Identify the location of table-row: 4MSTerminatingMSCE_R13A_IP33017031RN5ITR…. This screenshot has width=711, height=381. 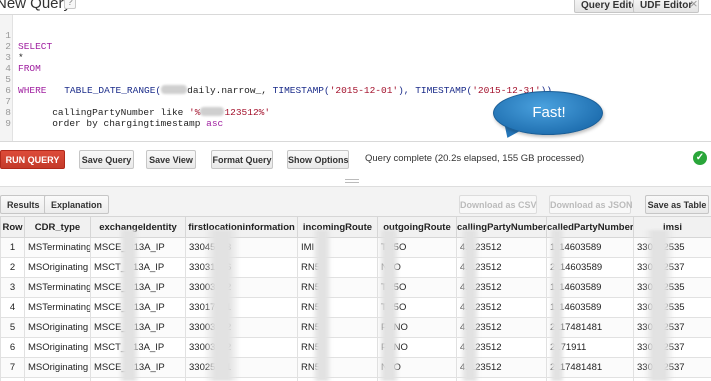
(355, 307).